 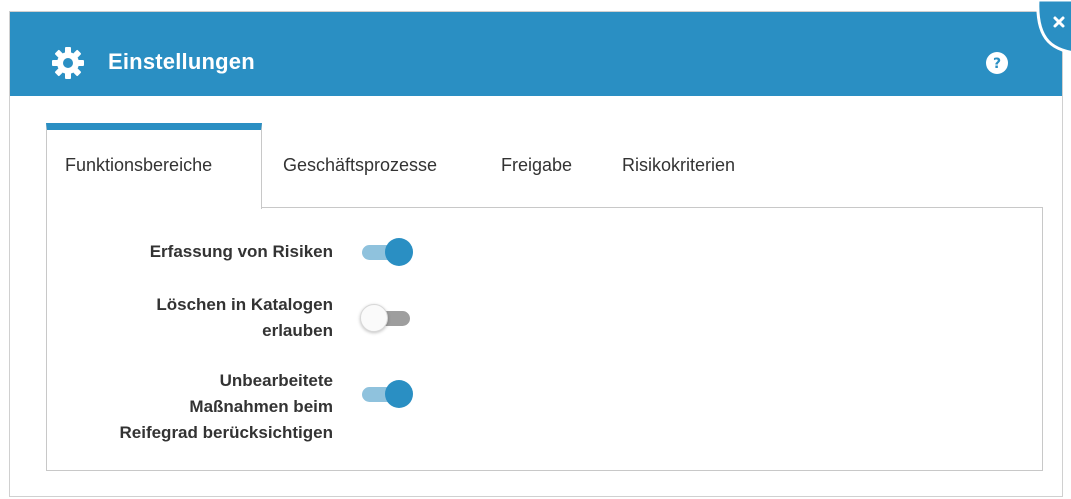 I want to click on help-icon: ?, so click(x=997, y=63).